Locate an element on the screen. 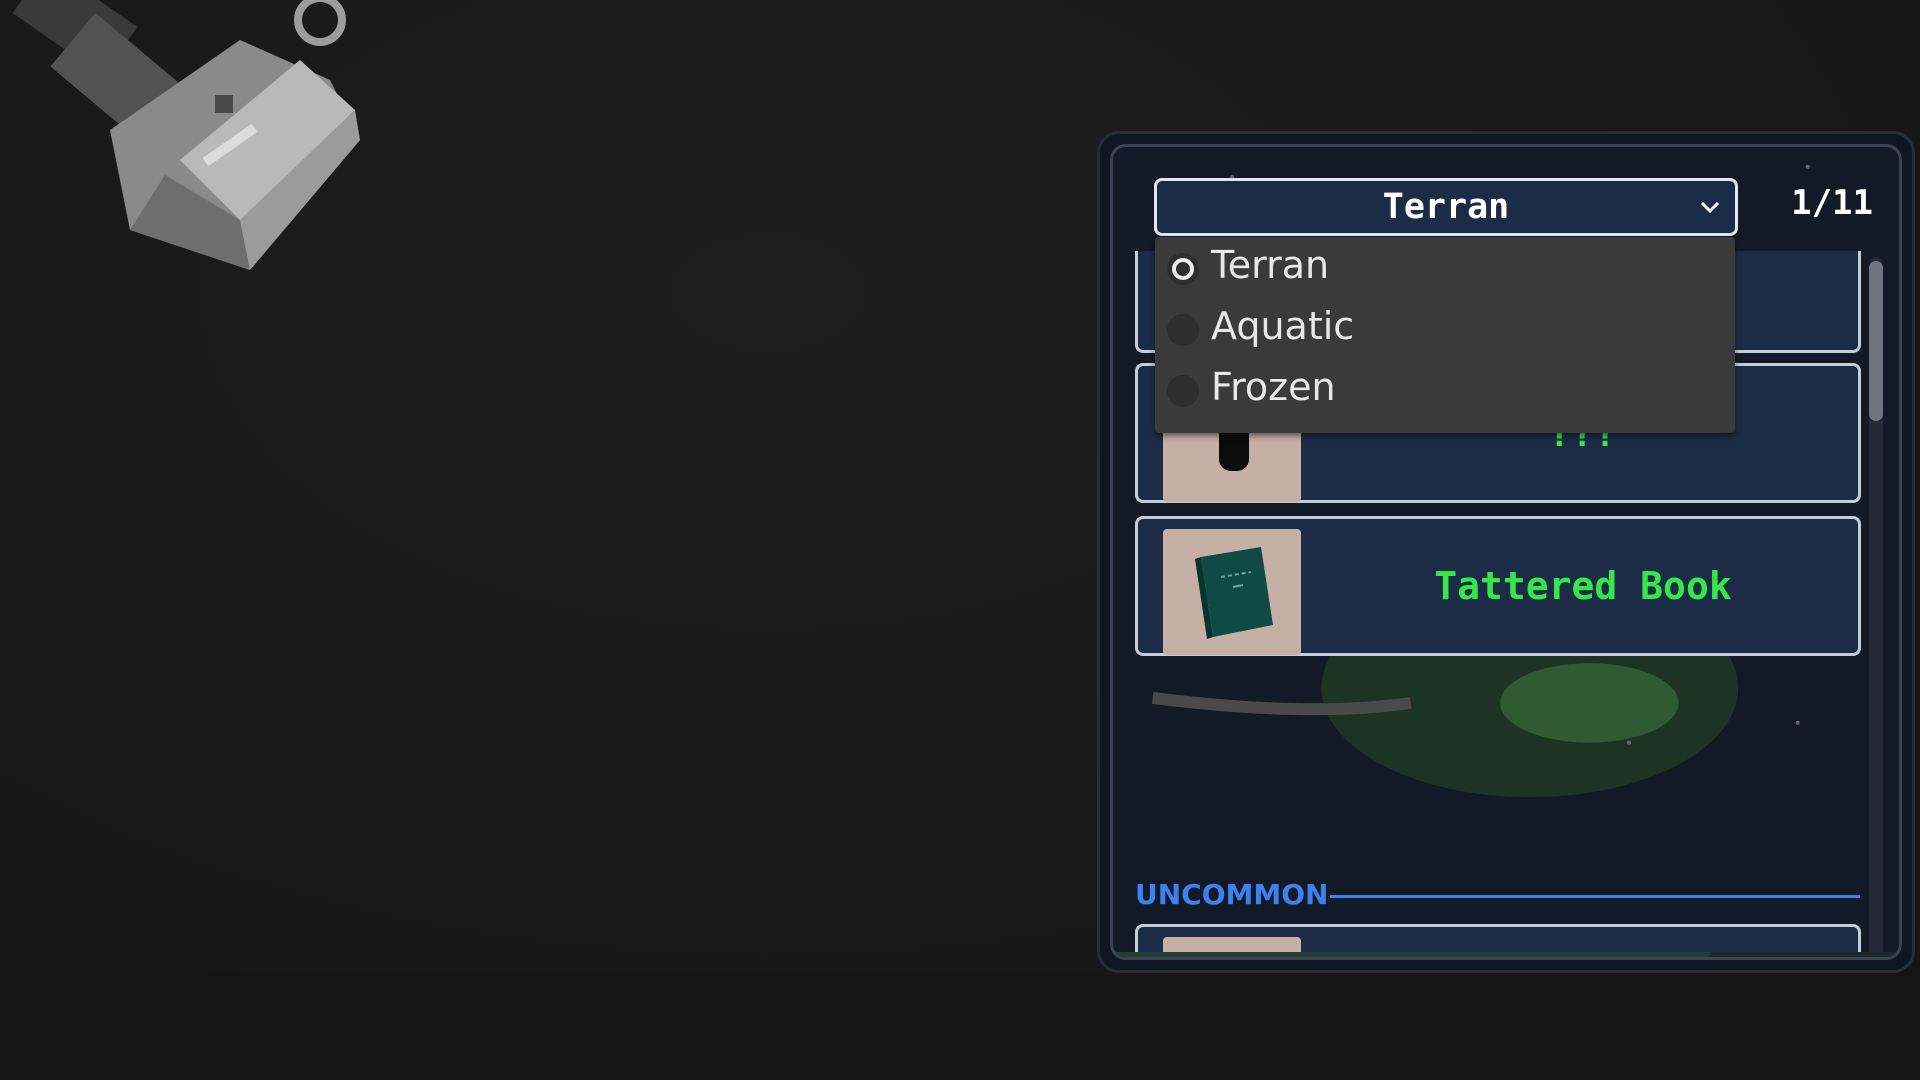 This screenshot has height=1080, width=1920. page-counter: 1/11 is located at coordinates (1832, 203).